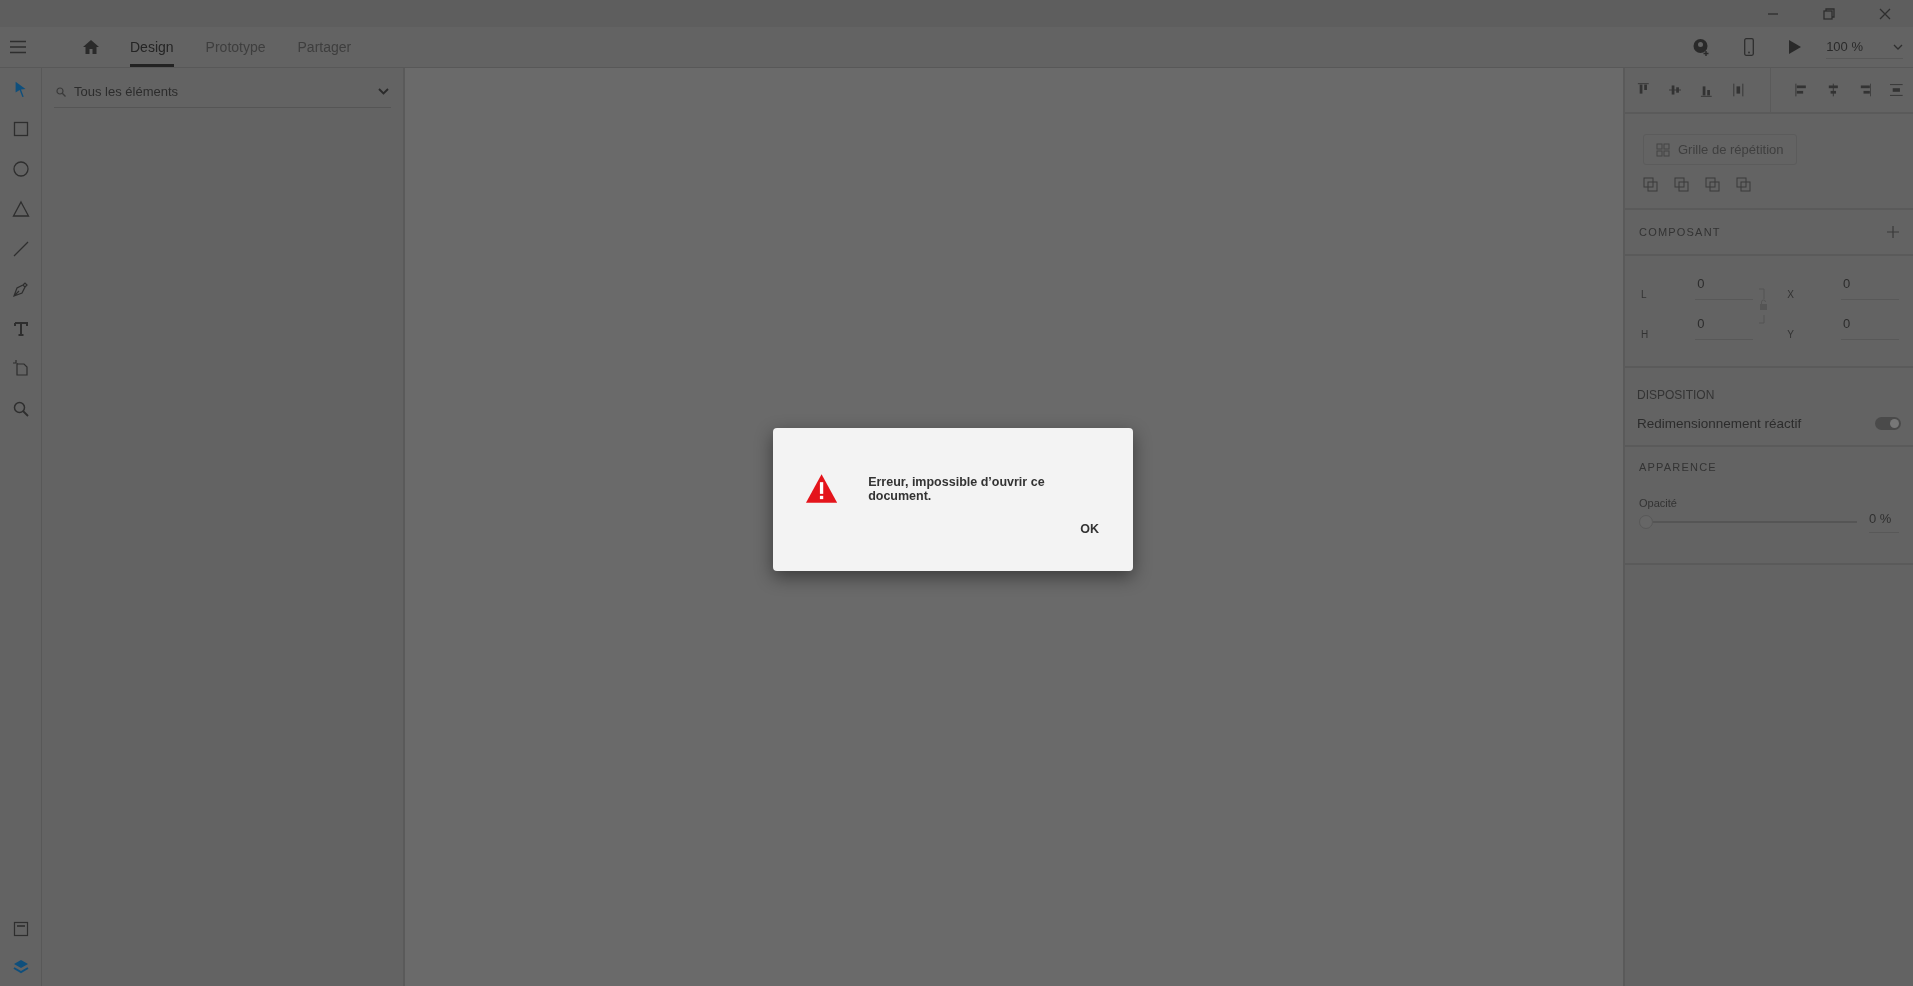 This screenshot has height=986, width=1913. I want to click on pen-icon, so click(20, 289).